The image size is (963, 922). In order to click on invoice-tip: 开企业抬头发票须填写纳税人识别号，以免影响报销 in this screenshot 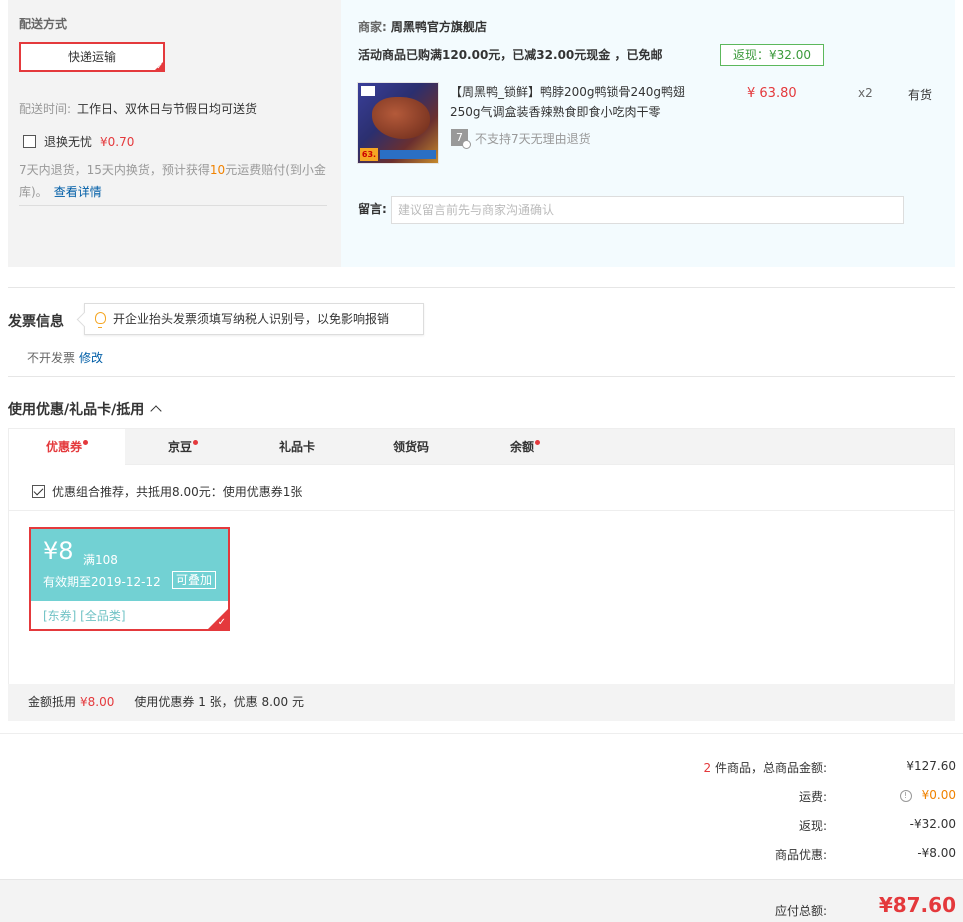, I will do `click(254, 319)`.